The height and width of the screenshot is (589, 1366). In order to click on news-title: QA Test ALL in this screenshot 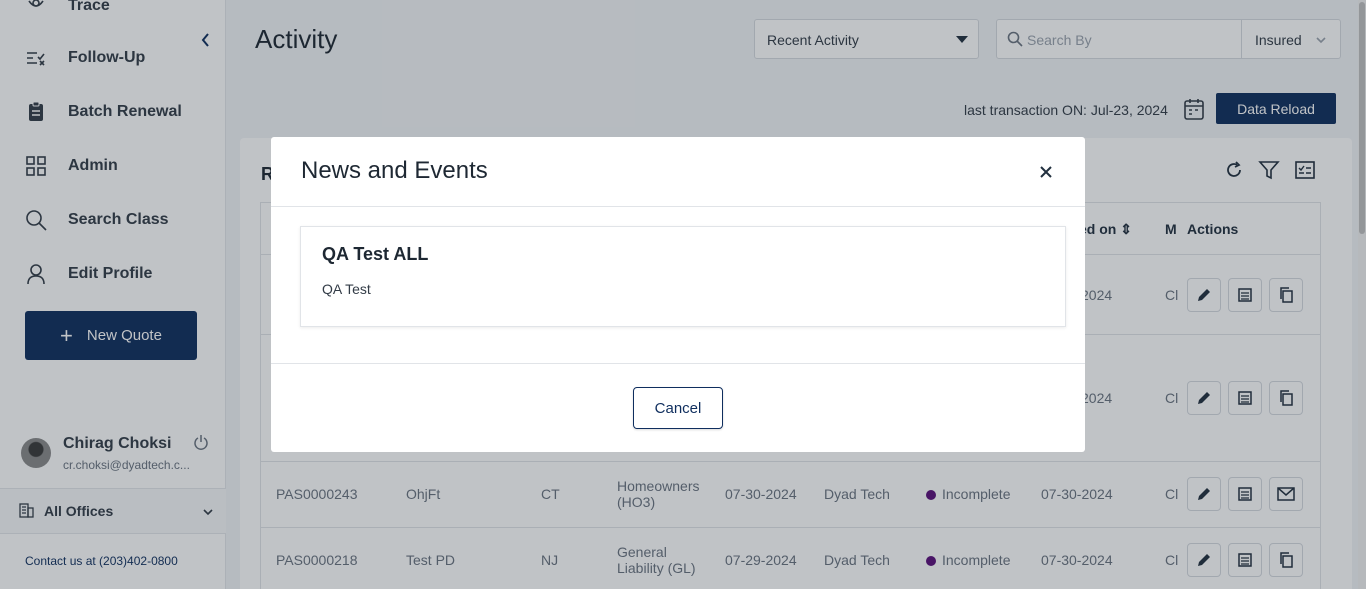, I will do `click(375, 254)`.